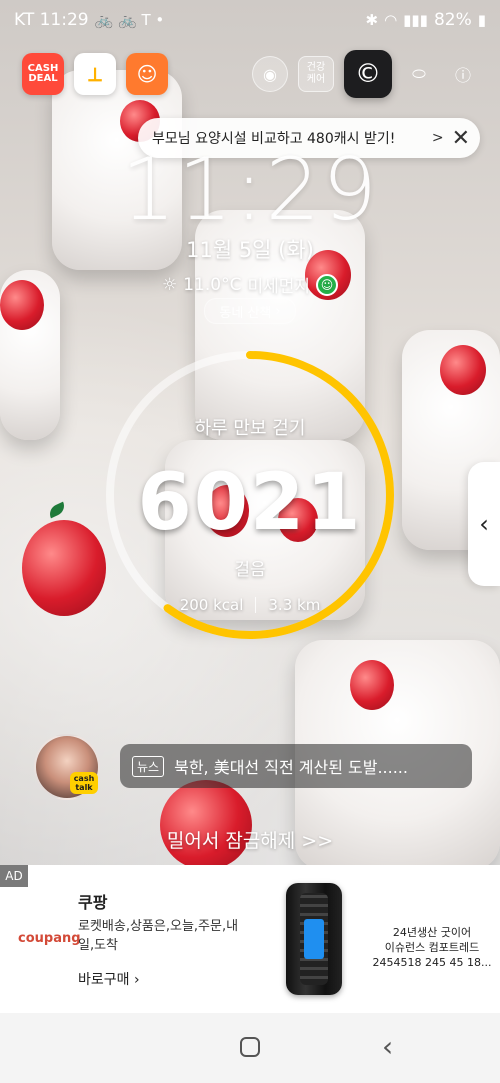 The height and width of the screenshot is (1083, 500). I want to click on tire-label, so click(314, 939).